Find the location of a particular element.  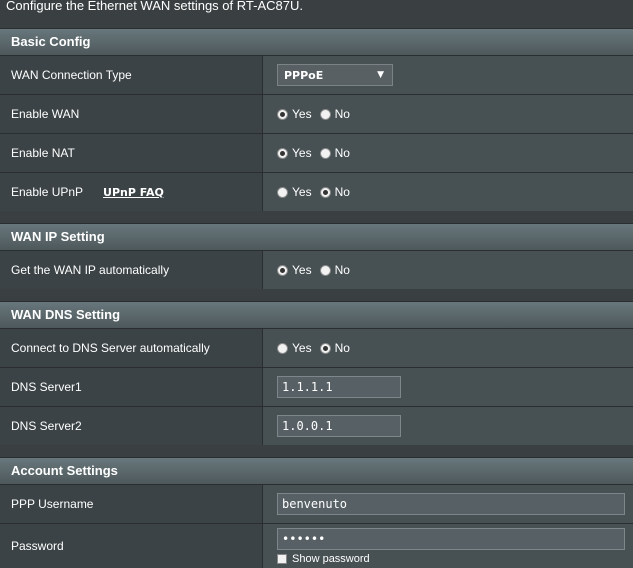

enable-upnp-radio-group: Yes No is located at coordinates (317, 192).